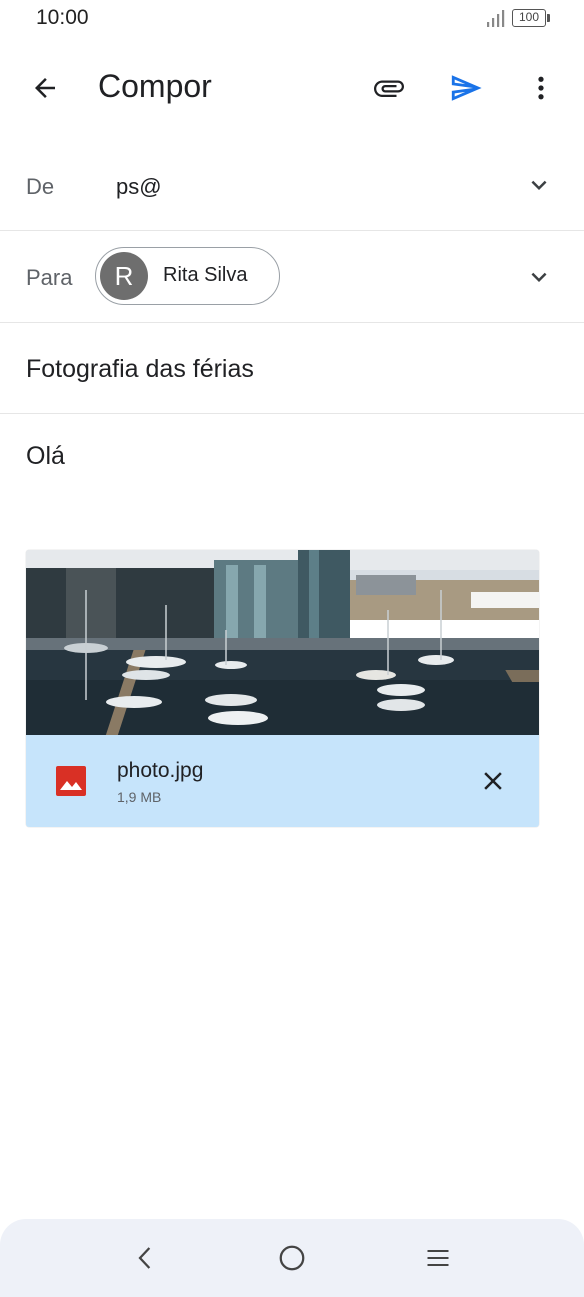 The image size is (584, 1297). I want to click on attach-button, so click(389, 88).